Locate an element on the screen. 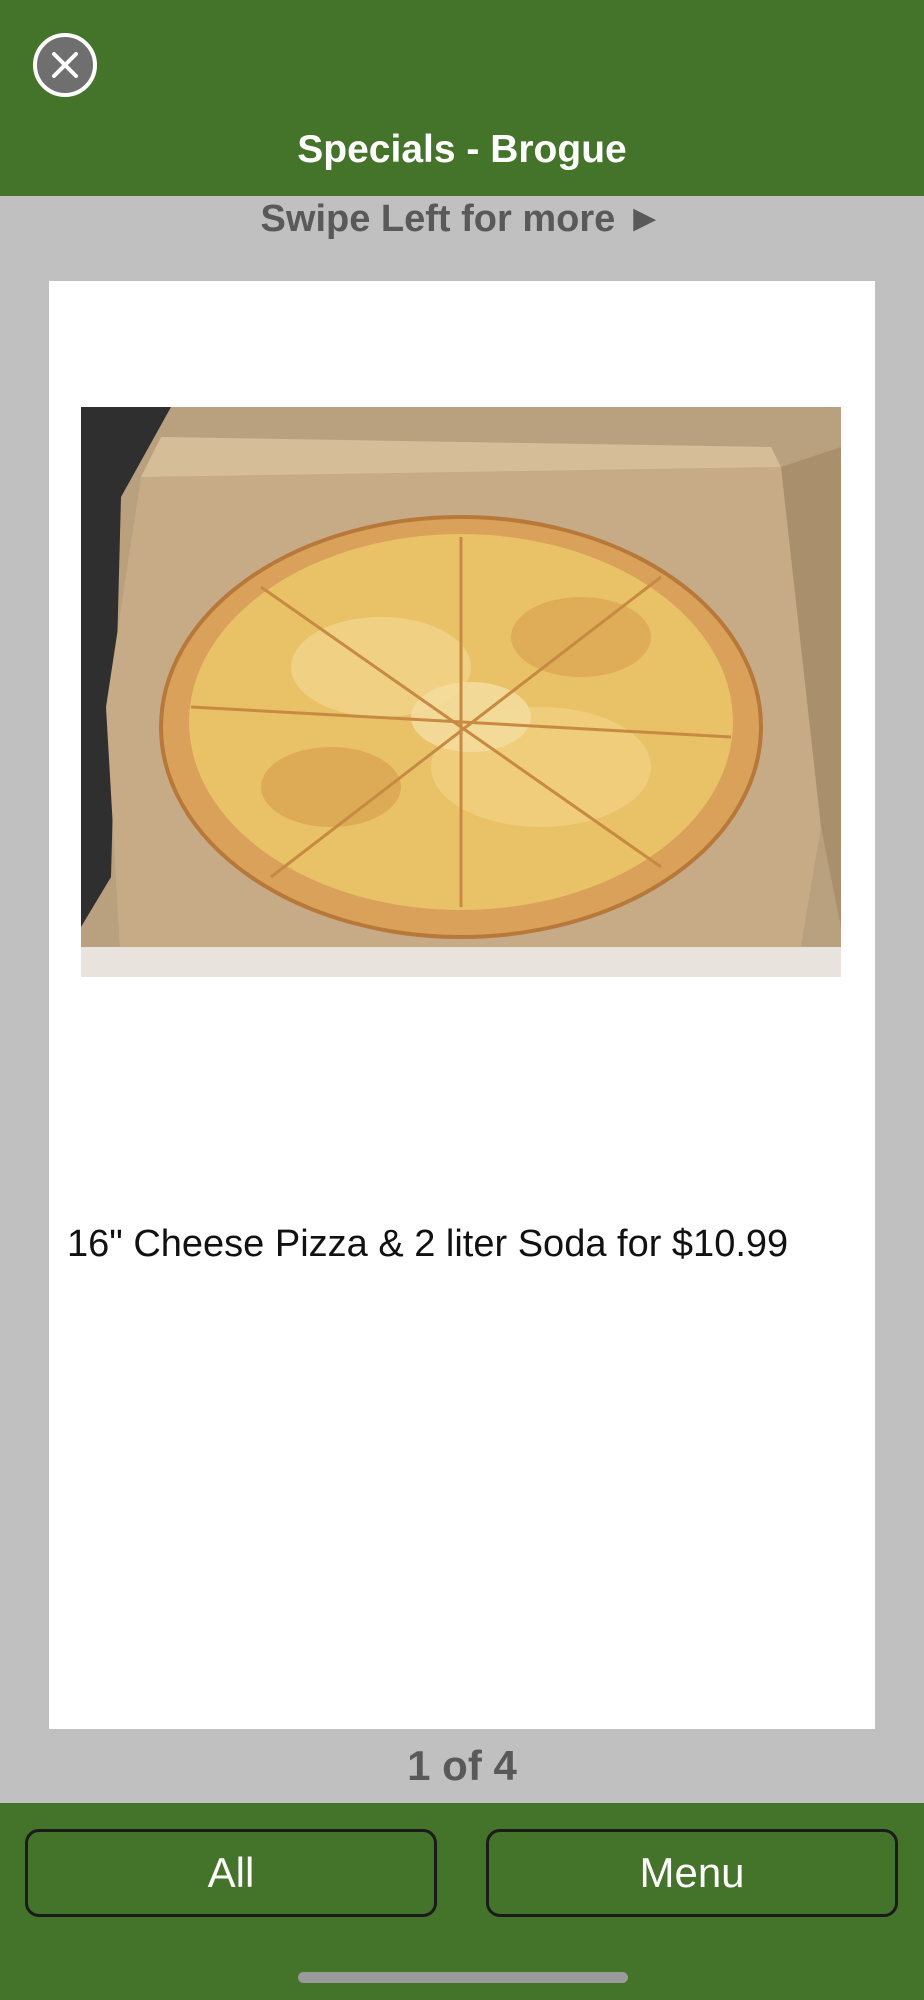 The image size is (924, 2000). page-title: Specials - Brogue is located at coordinates (462, 149).